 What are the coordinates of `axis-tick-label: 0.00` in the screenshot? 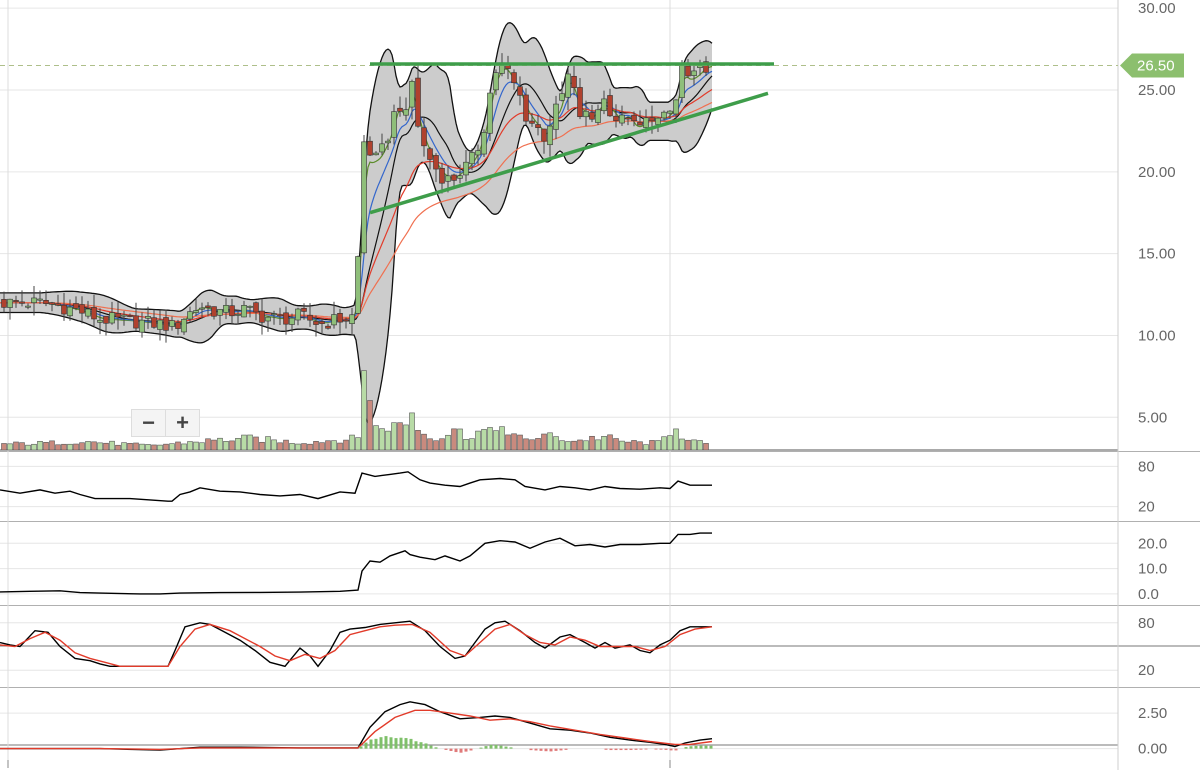 It's located at (1152, 749).